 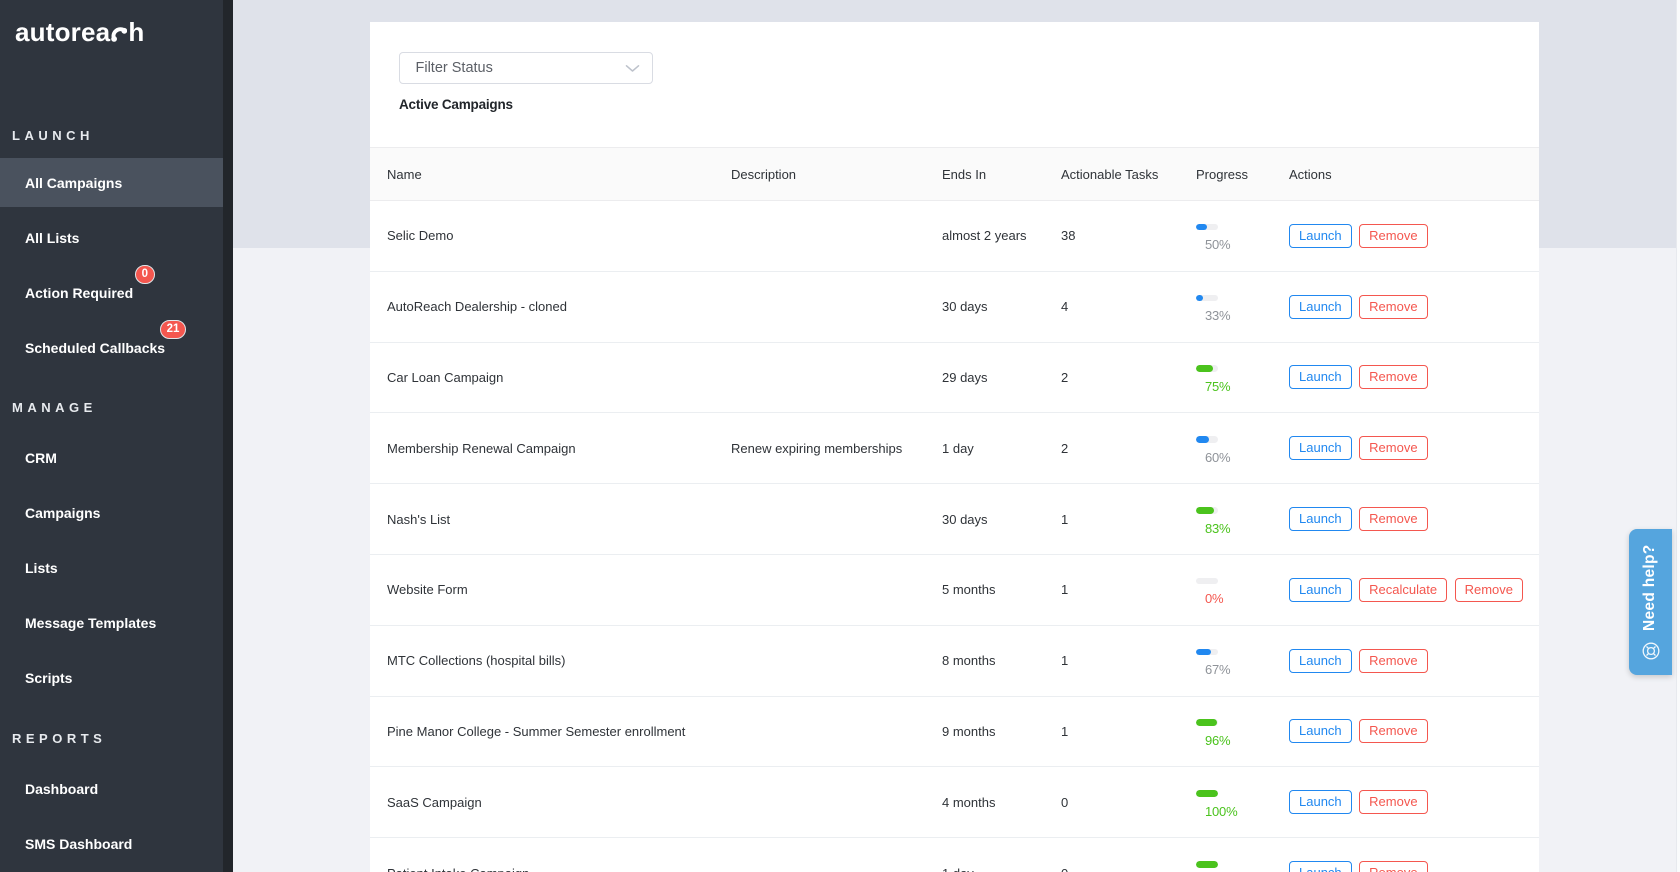 What do you see at coordinates (79, 843) in the screenshot?
I see `sidebar-item-label: SMS Dashboard` at bounding box center [79, 843].